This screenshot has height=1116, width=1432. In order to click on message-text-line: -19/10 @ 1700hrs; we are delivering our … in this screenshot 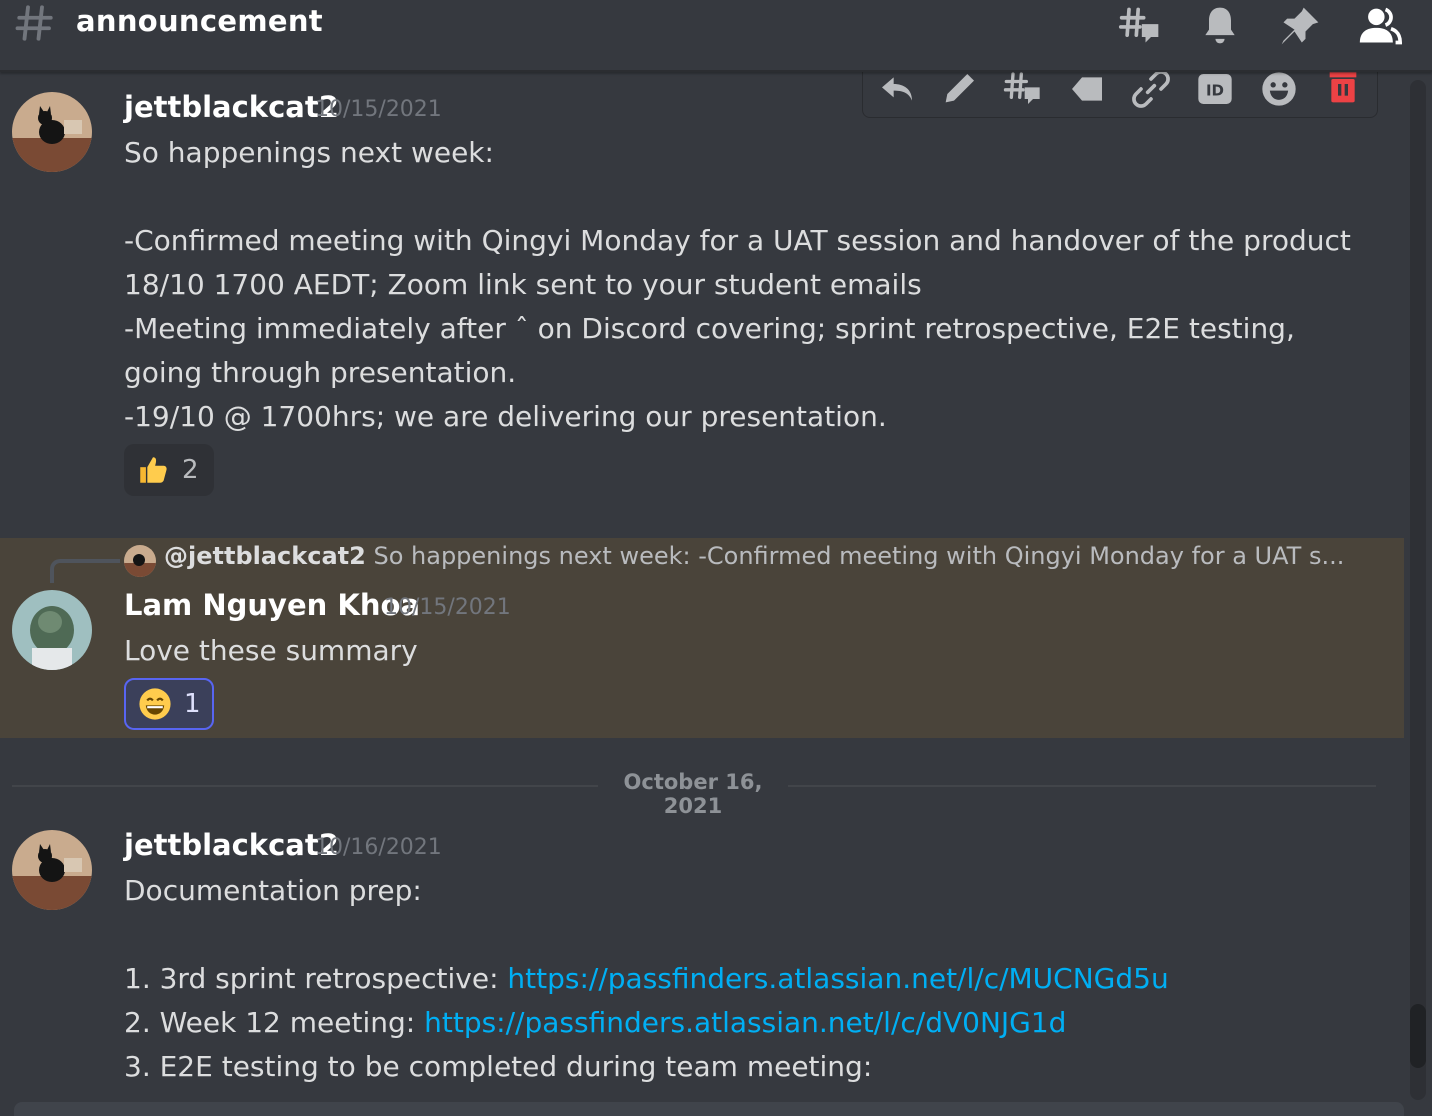, I will do `click(505, 416)`.